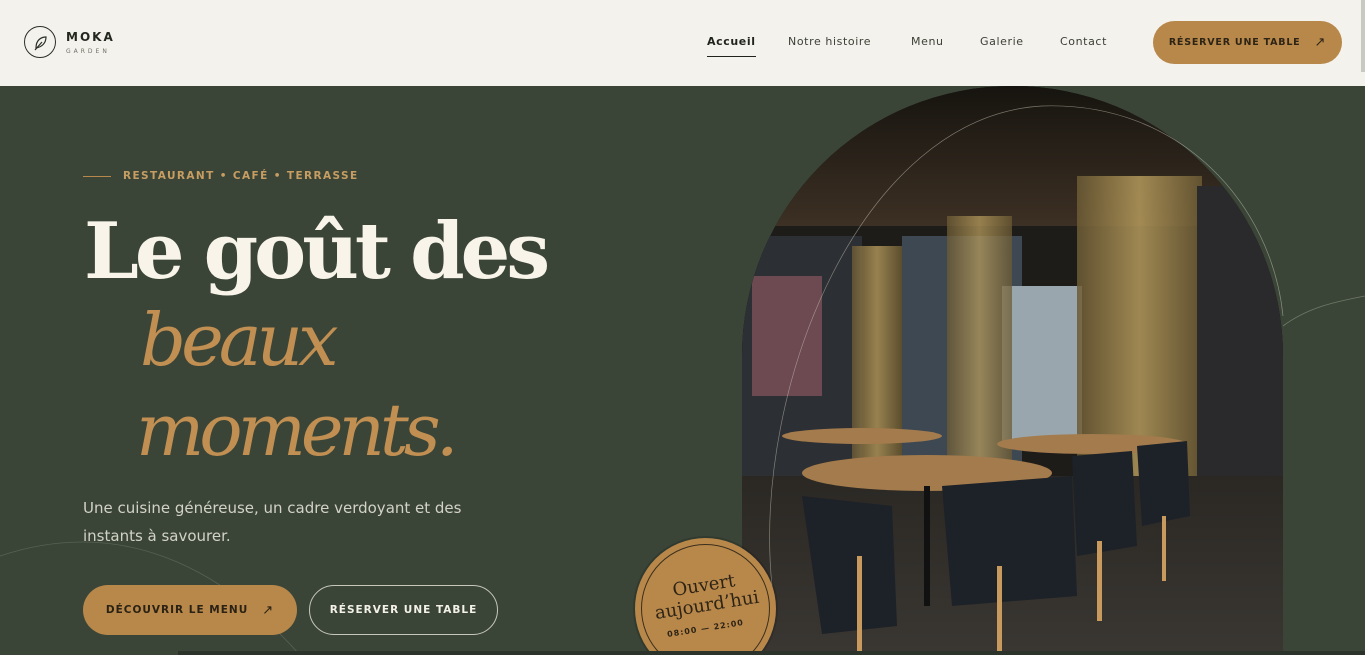  I want to click on discover-menu-label: DÉCOUVRIR LE MENU, so click(177, 610).